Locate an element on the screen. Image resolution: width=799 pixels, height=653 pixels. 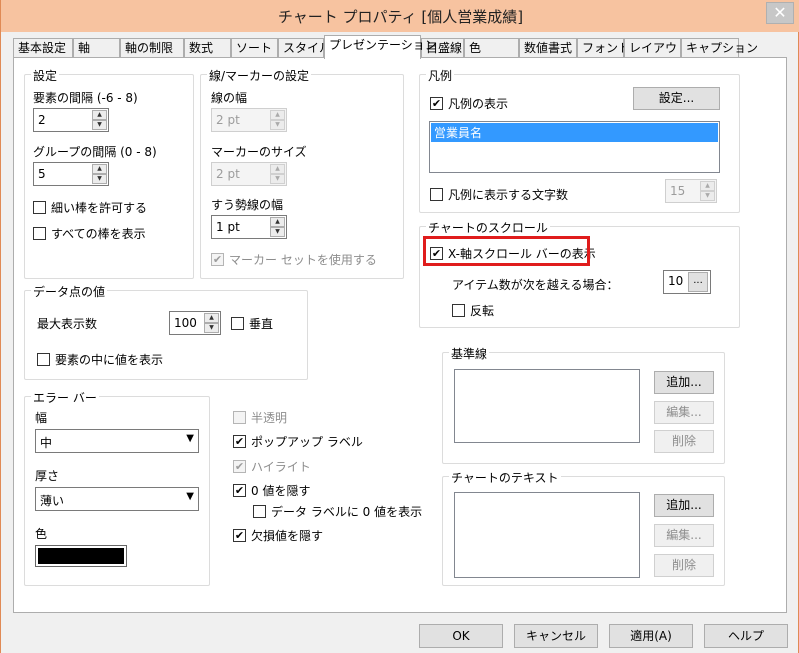
limit-chars-spinner: 15 ▲ ▼ is located at coordinates (691, 191).